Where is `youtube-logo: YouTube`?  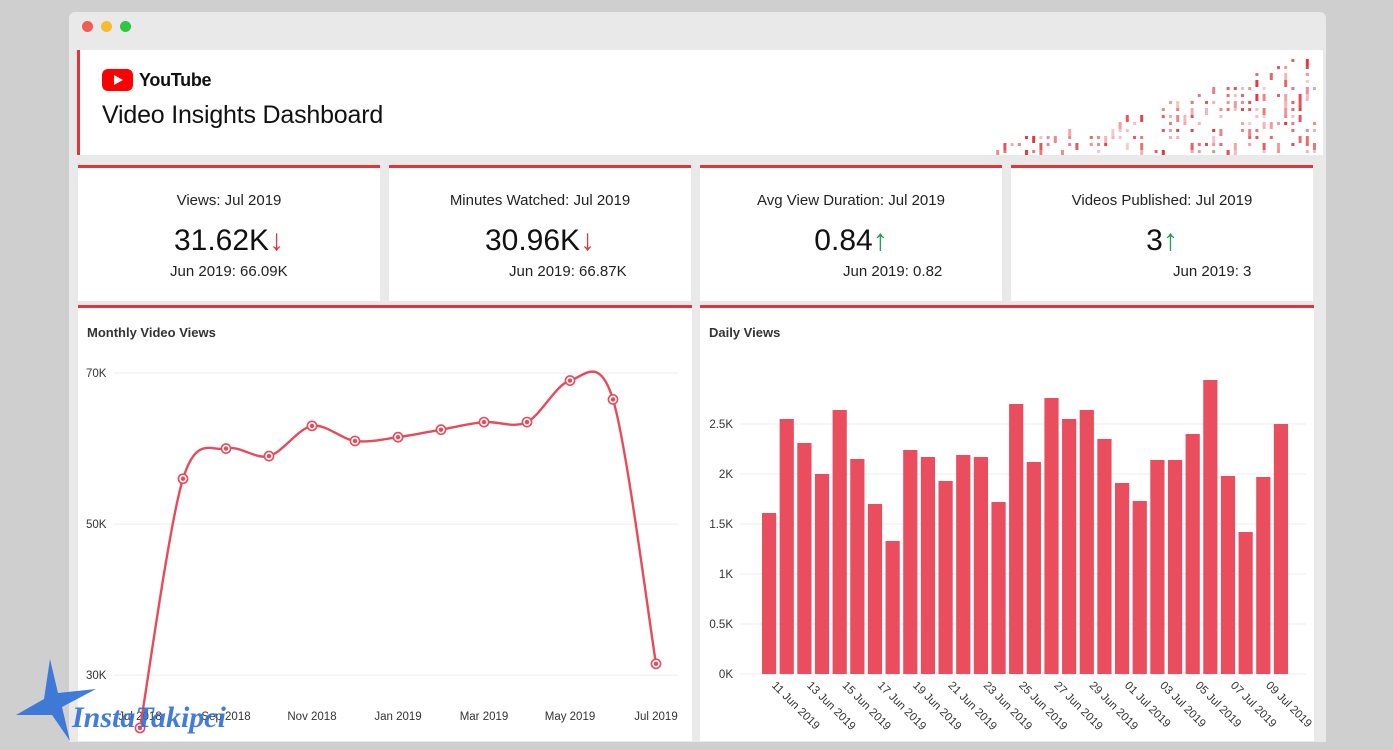 youtube-logo: YouTube is located at coordinates (157, 80).